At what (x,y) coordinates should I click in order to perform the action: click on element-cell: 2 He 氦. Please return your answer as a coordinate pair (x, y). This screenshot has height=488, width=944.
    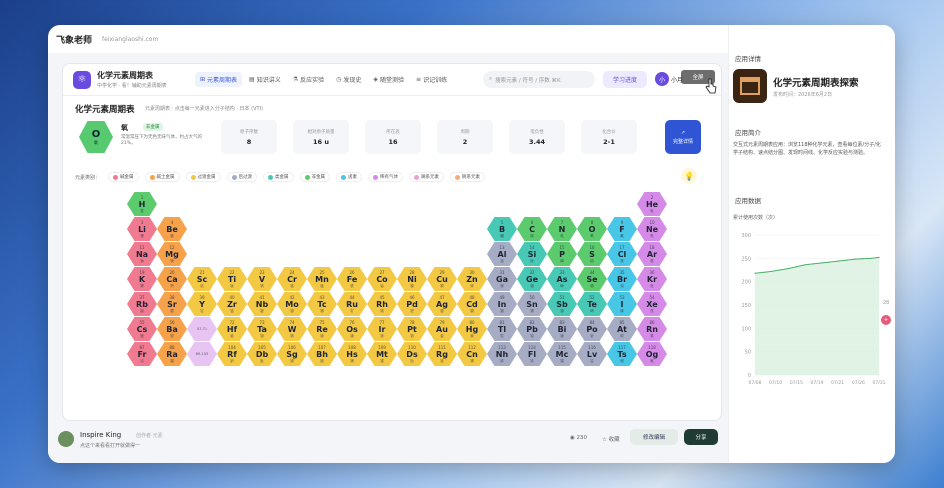
    Looking at the image, I should click on (652, 204).